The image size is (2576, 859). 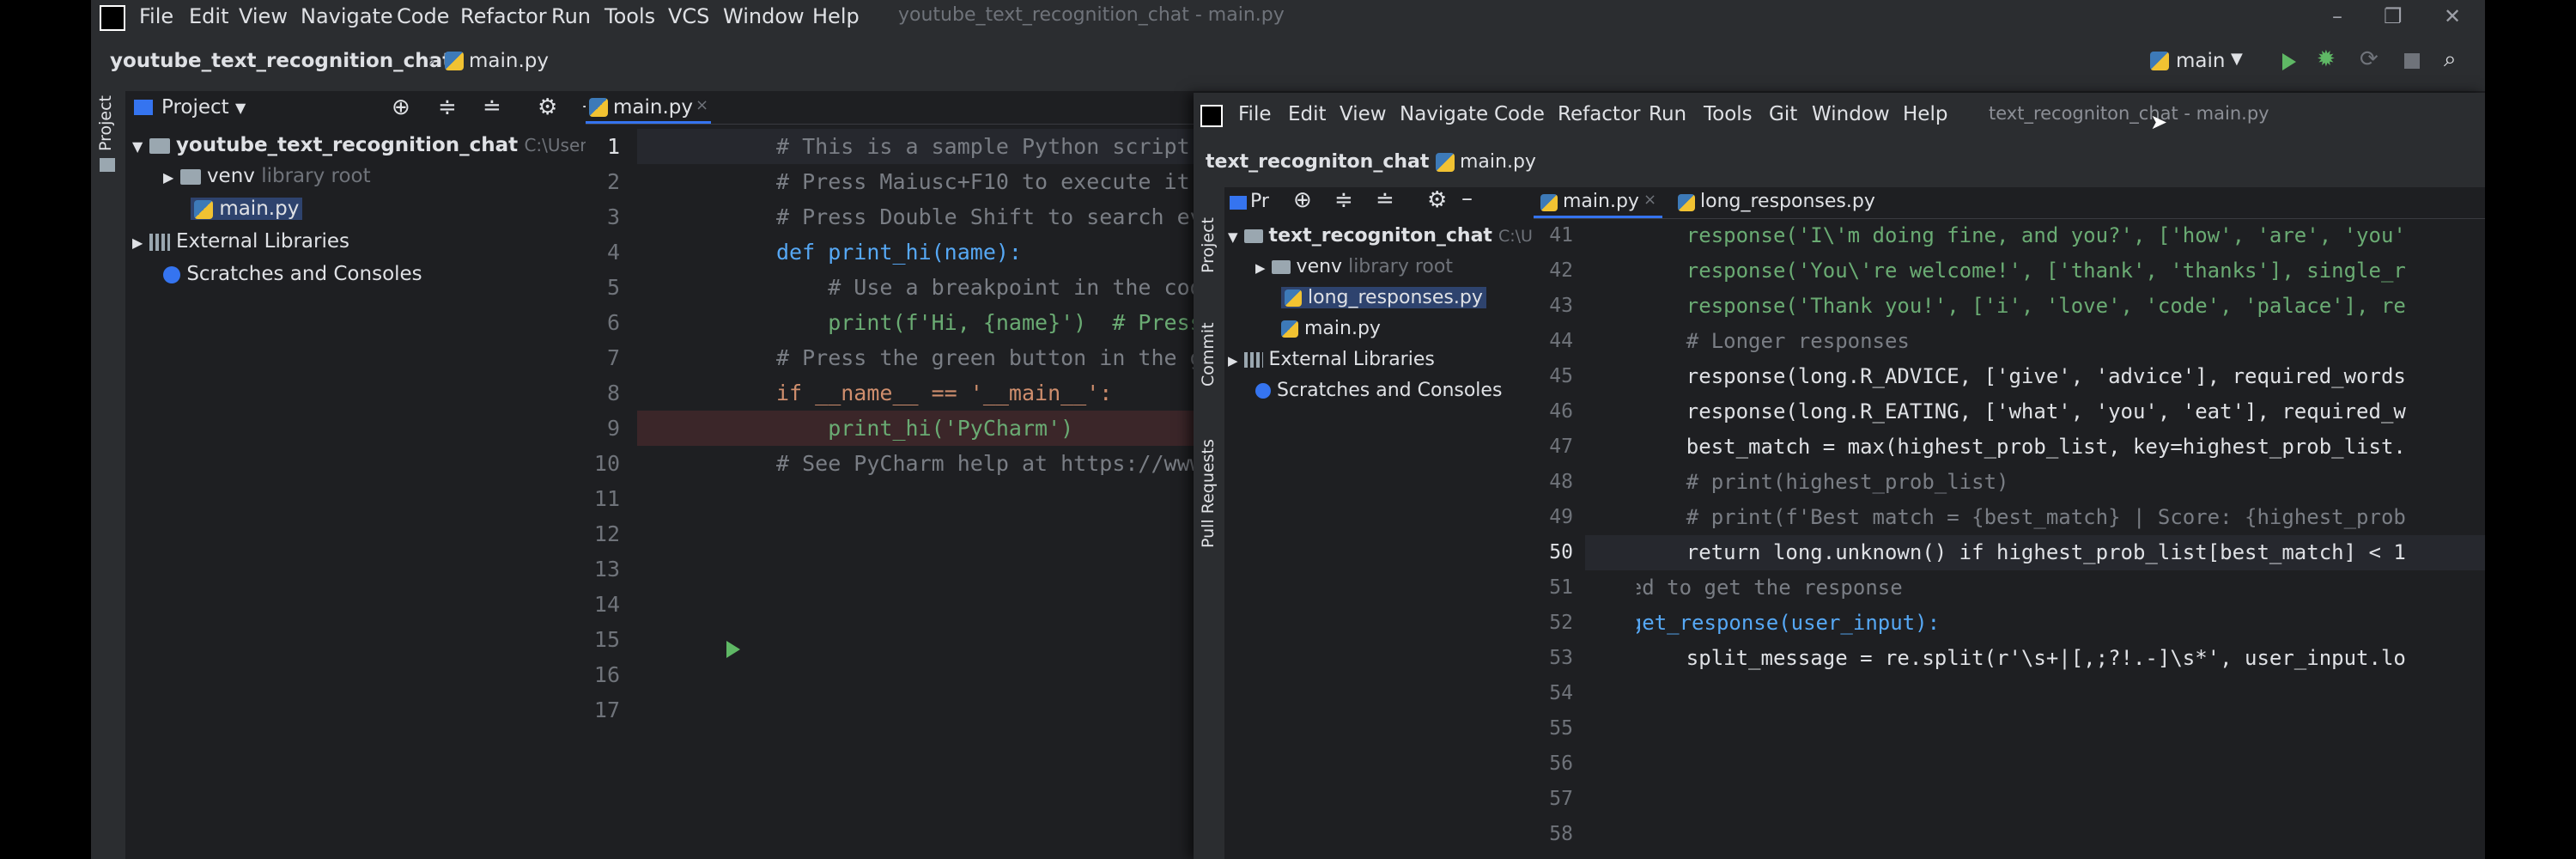 I want to click on stop-icon, so click(x=2412, y=61).